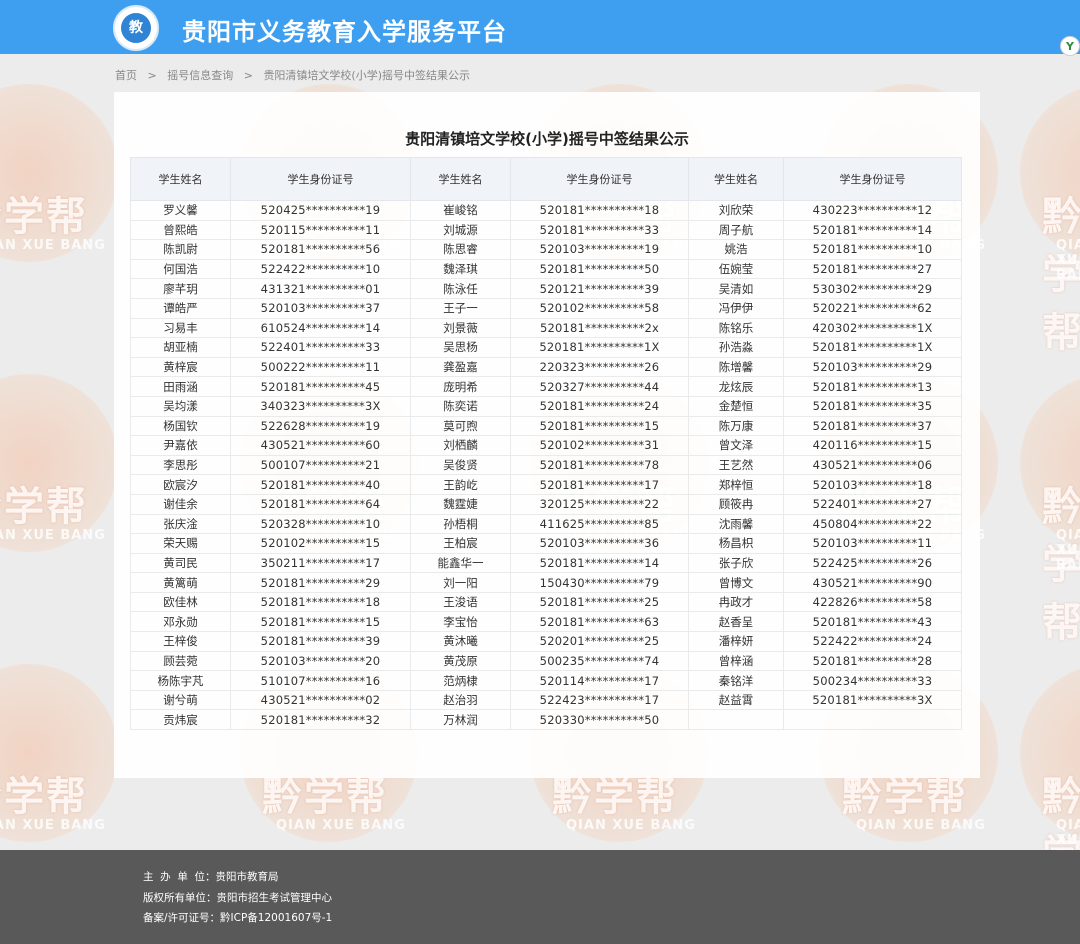 This screenshot has width=1080, height=944. I want to click on footer-icp-value: 黔ICP备12001607号-1, so click(276, 918).